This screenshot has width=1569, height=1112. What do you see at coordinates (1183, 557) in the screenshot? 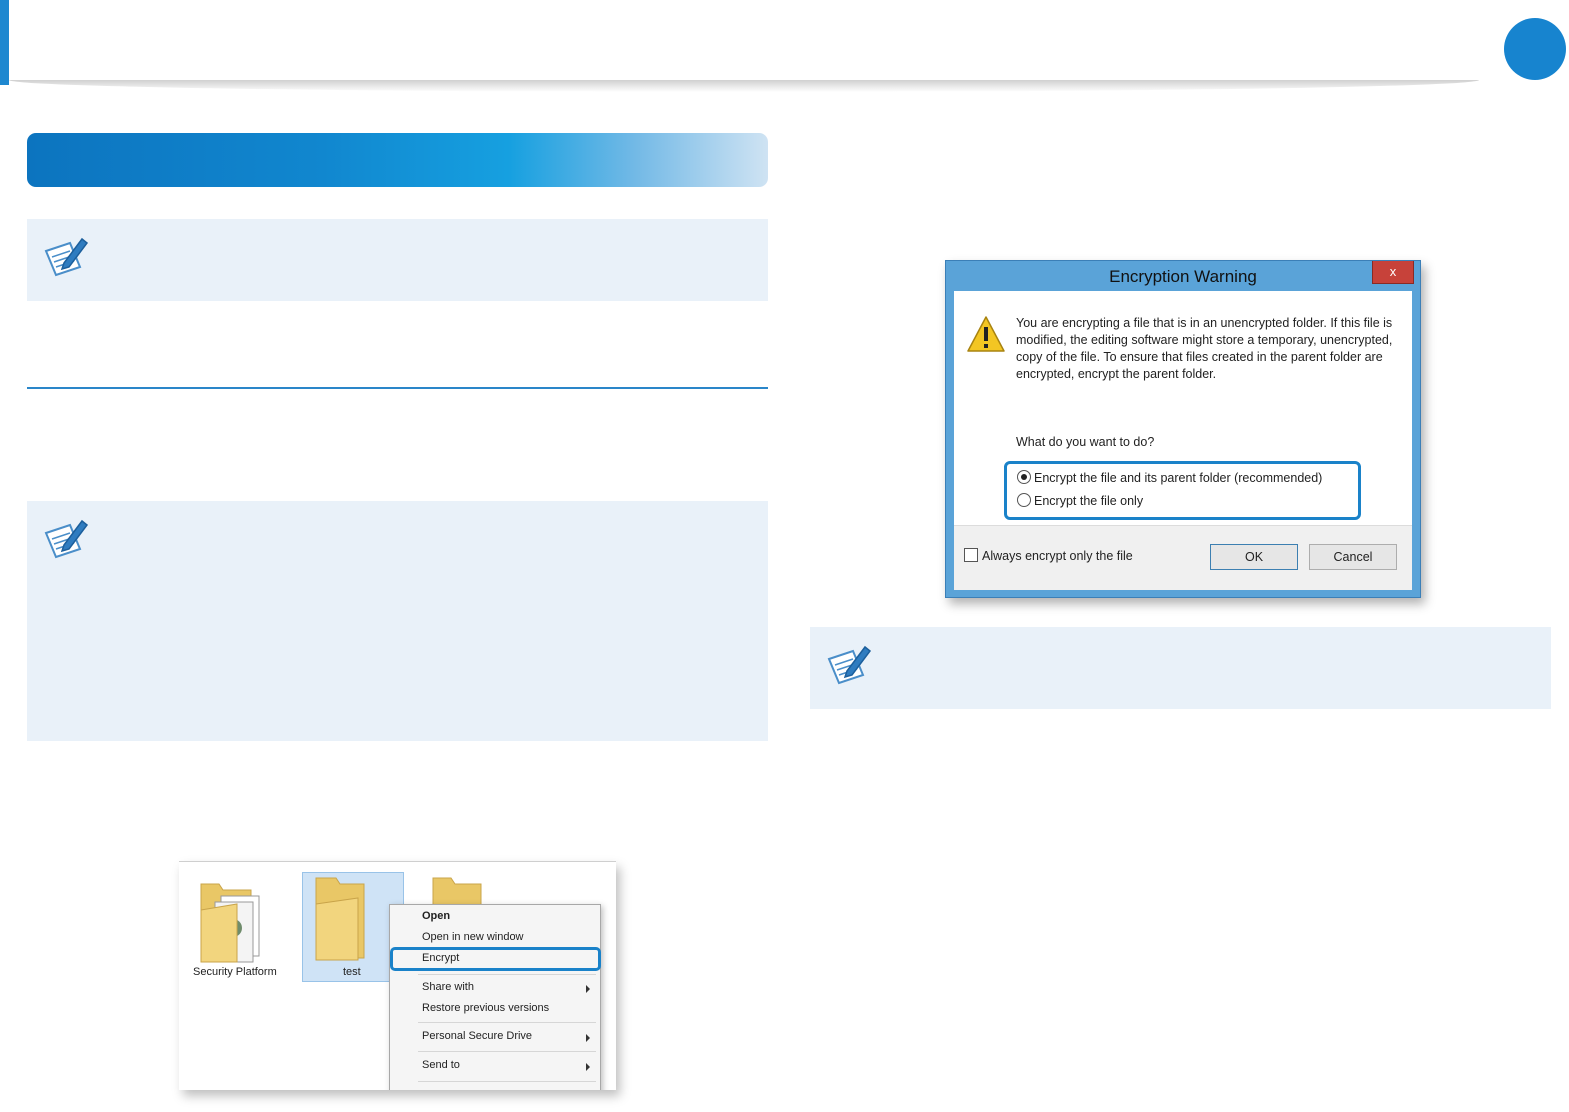
I see `dialog-footer: Always encrypt only the file OK Cancel` at bounding box center [1183, 557].